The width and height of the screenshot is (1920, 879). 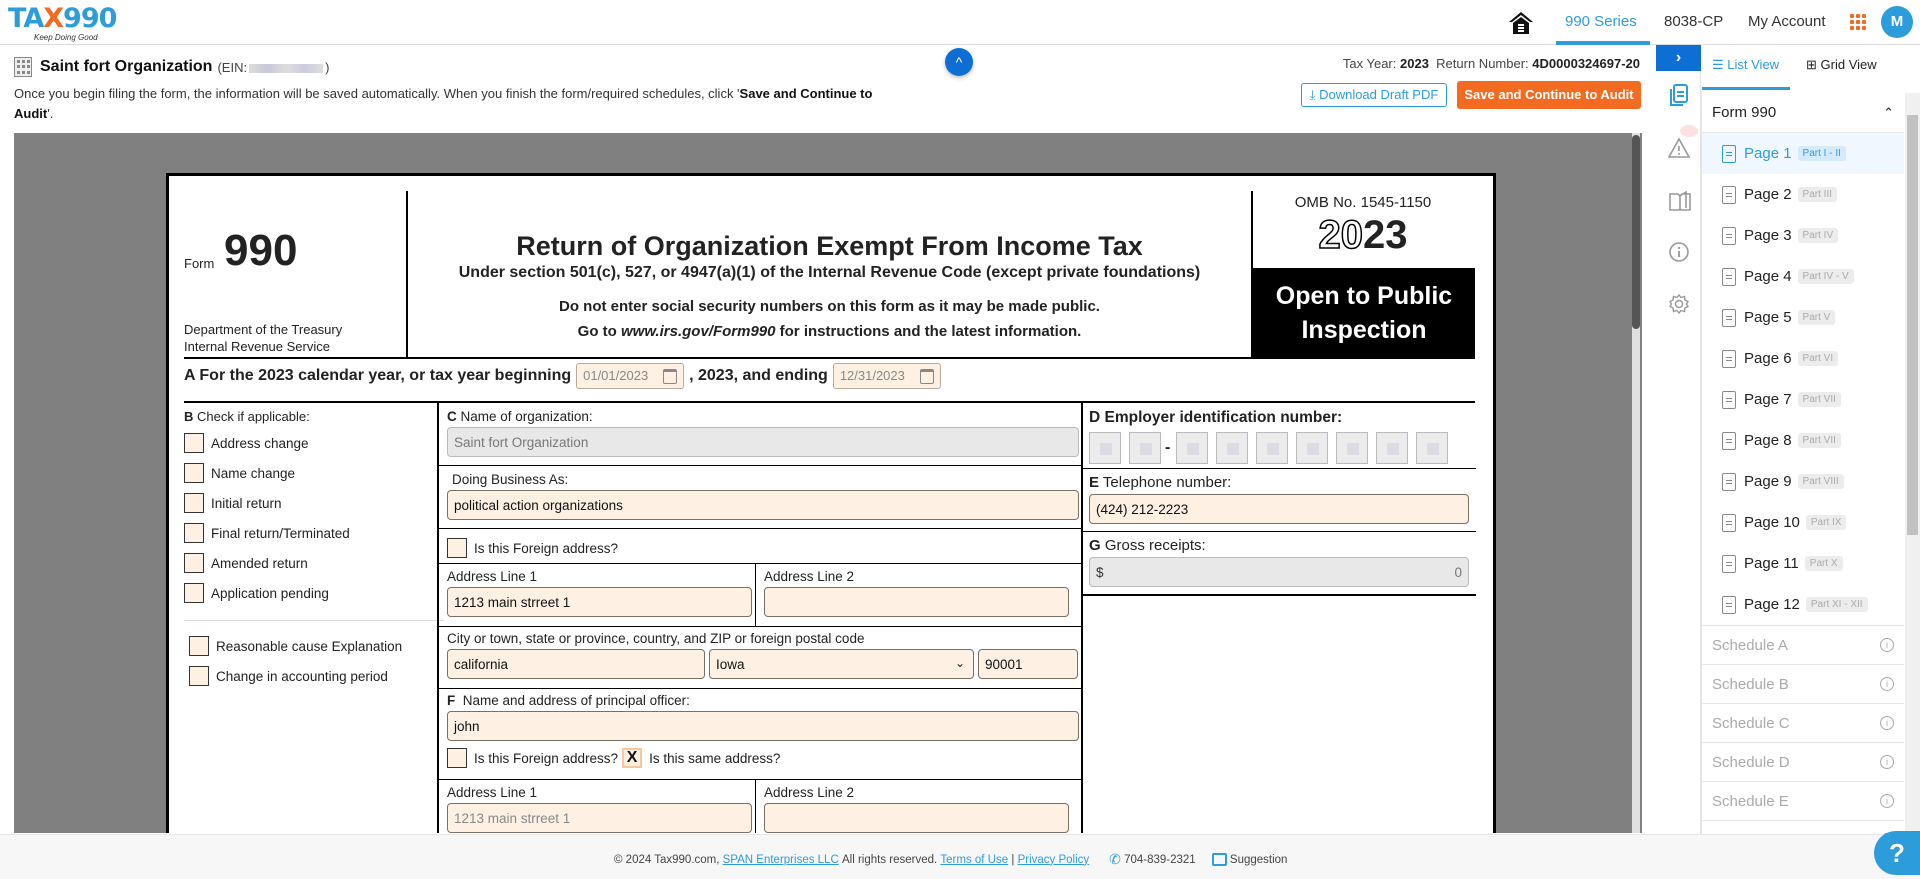 I want to click on checkbox-initial-return: Initial return, so click(x=314, y=503).